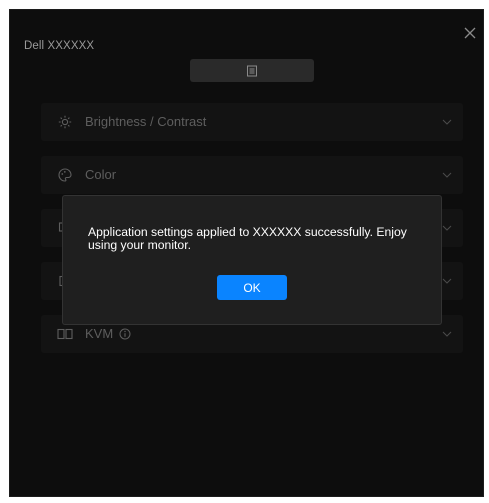  I want to click on menu-list-icon, so click(252, 70).